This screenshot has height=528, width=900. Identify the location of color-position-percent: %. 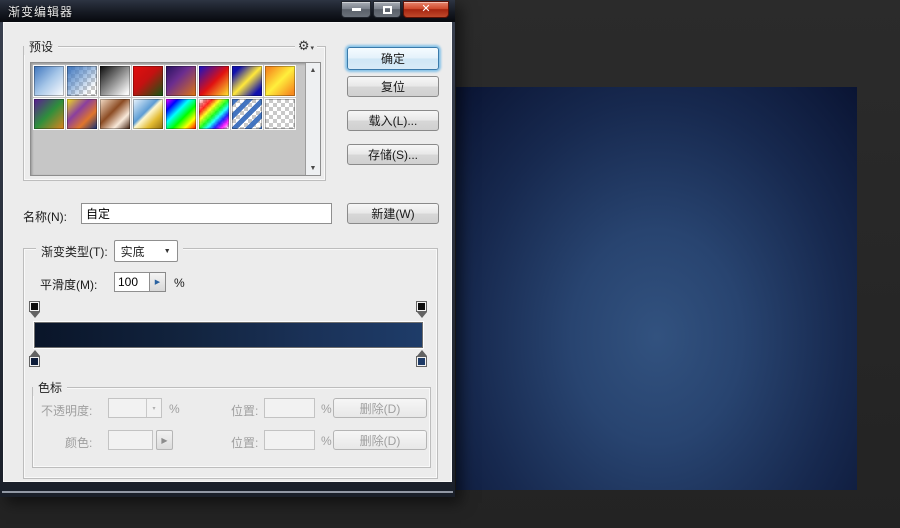
(326, 441).